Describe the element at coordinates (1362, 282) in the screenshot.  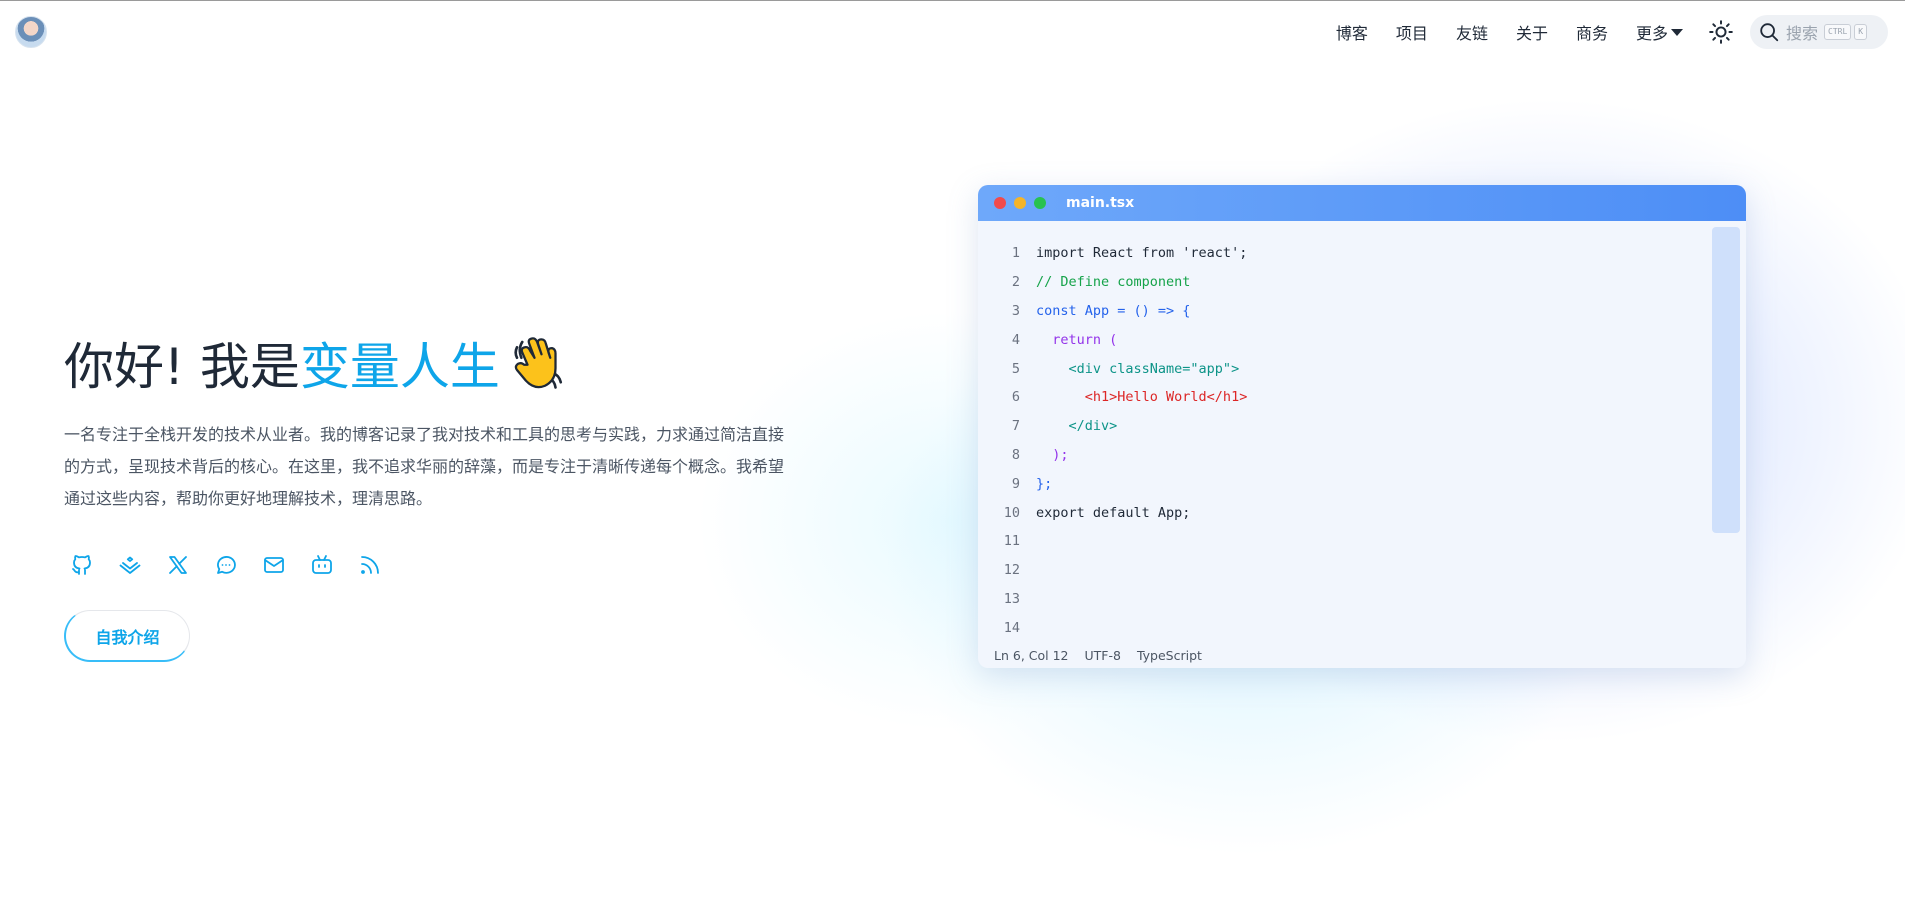
I see `code-line: 2 // Define component` at that location.